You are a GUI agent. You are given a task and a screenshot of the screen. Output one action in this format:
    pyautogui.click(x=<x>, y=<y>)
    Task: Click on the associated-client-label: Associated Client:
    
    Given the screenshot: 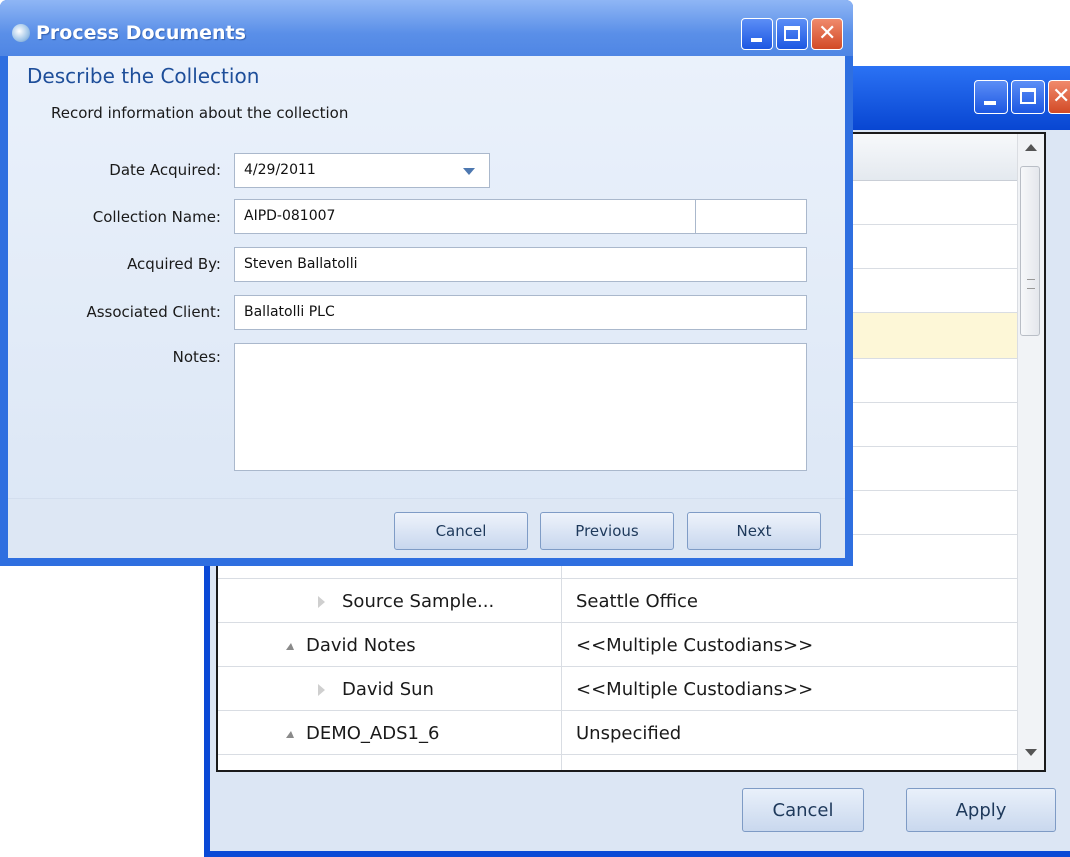 What is the action you would take?
    pyautogui.click(x=153, y=312)
    